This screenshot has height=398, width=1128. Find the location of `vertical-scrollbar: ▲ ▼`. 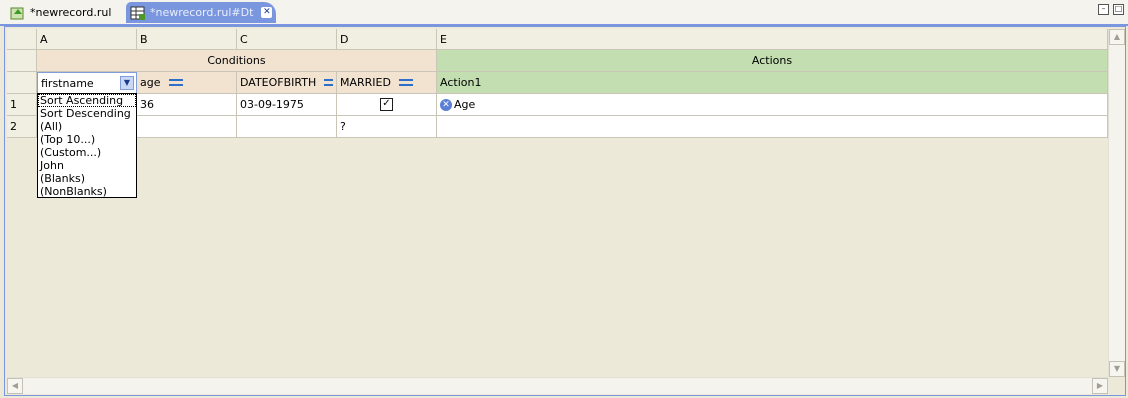

vertical-scrollbar: ▲ ▼ is located at coordinates (1116, 203).